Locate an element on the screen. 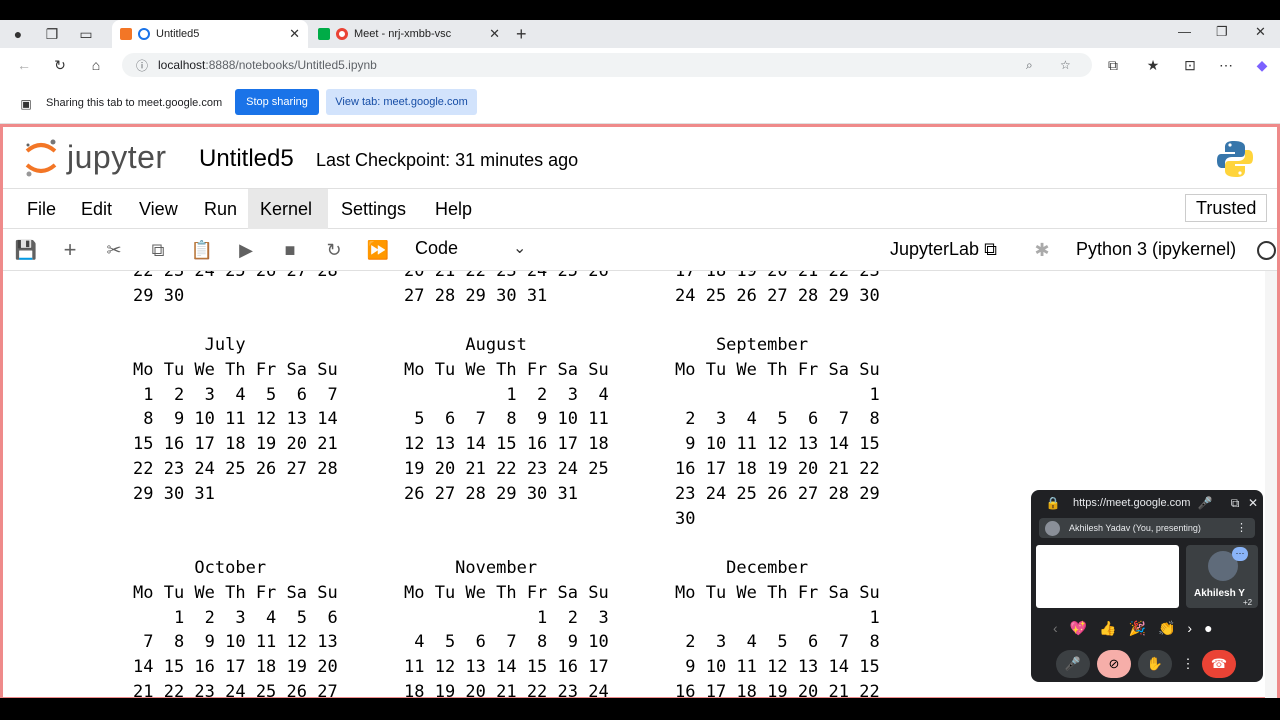  more-options-icon: ⋯ is located at coordinates (1226, 65).